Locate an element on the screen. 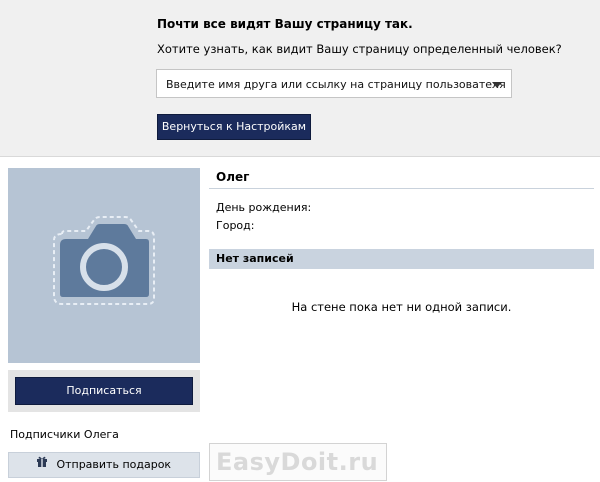 The width and height of the screenshot is (600, 482). birthday-label: День рождения: is located at coordinates (264, 207).